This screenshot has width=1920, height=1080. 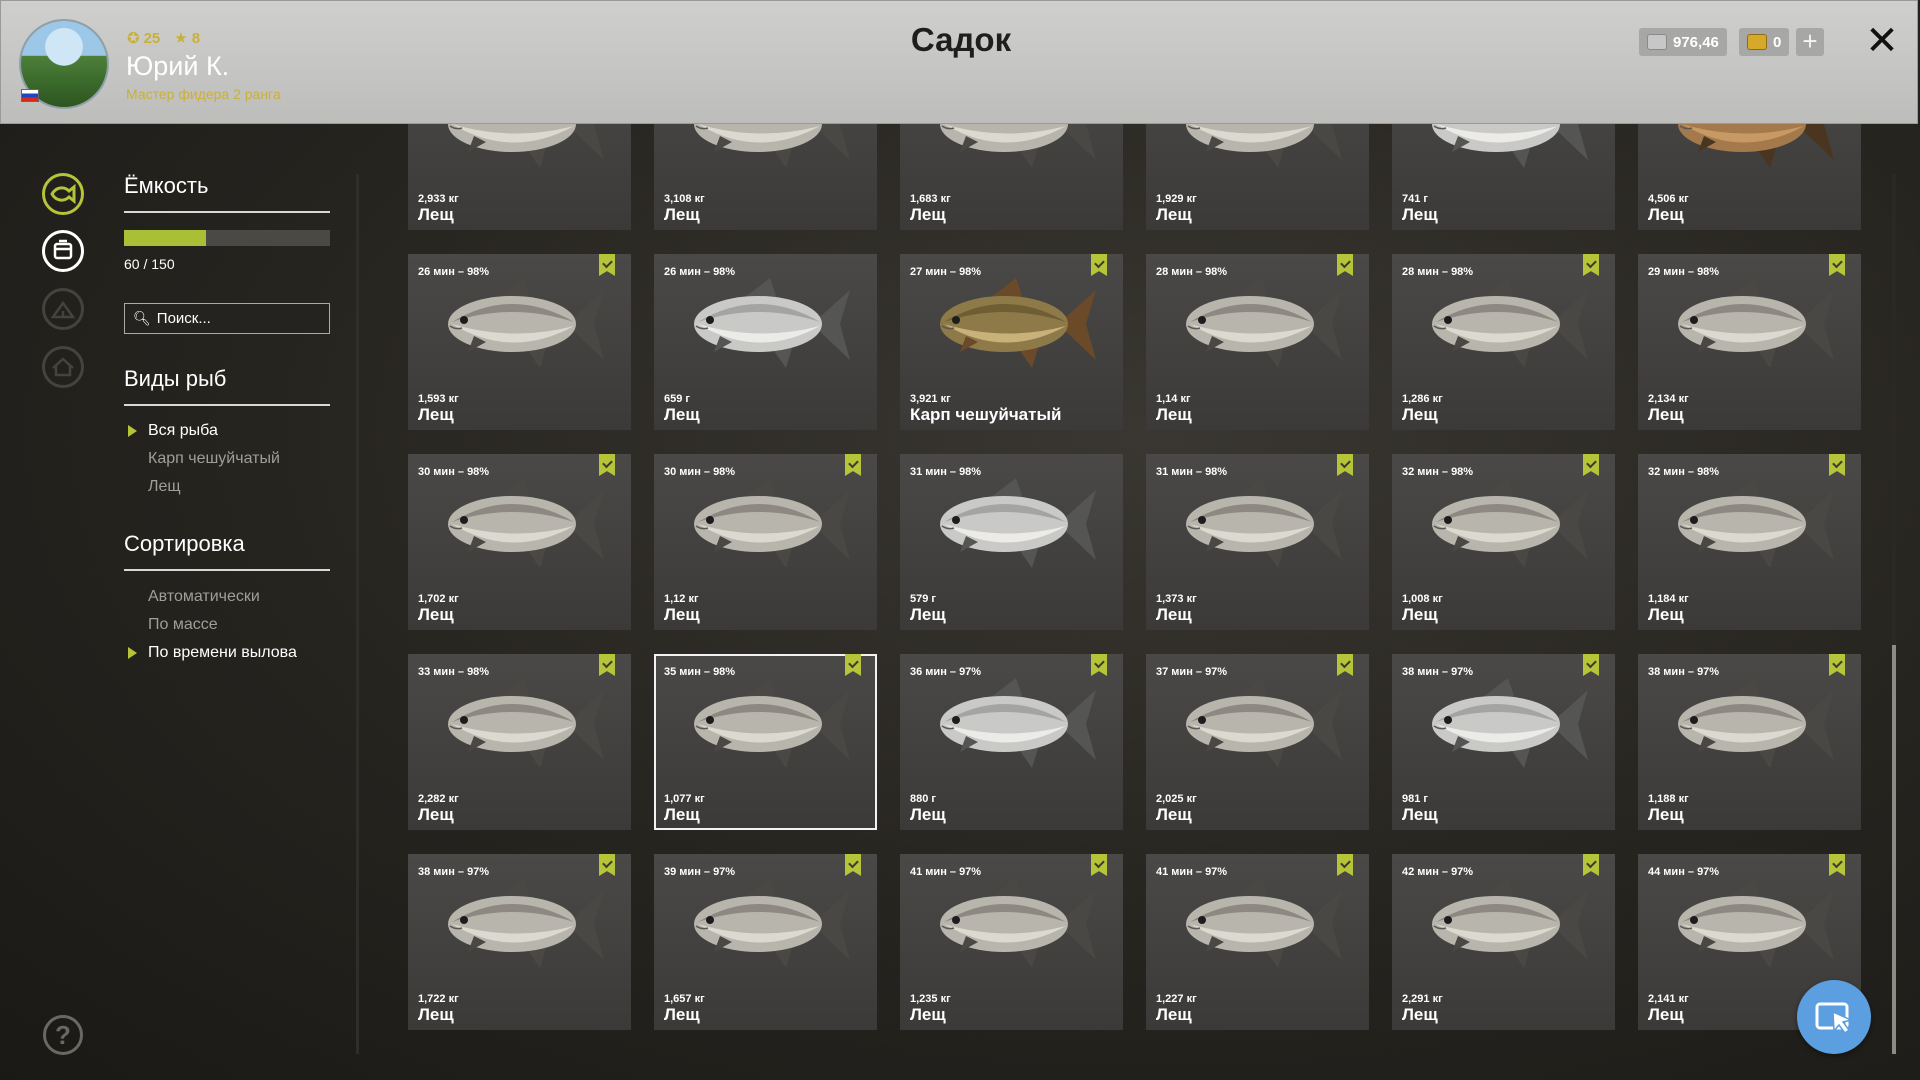 What do you see at coordinates (1011, 742) in the screenshot?
I see `catch-card: 36 мин – 97% 880 г Лещ` at bounding box center [1011, 742].